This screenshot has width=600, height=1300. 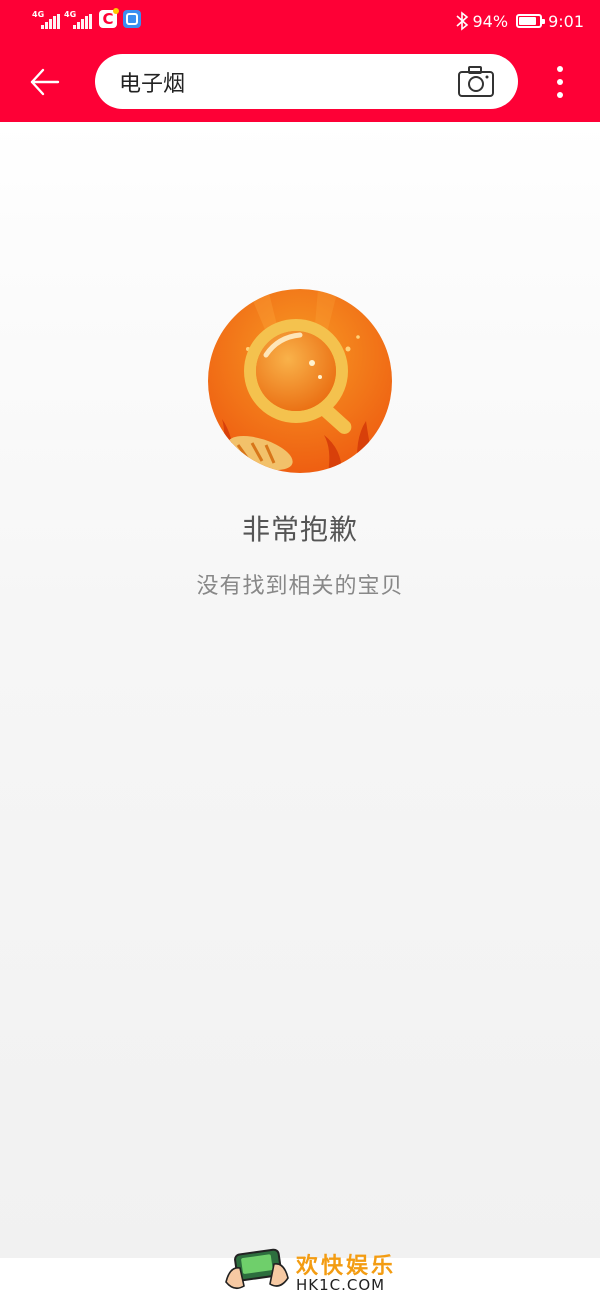 I want to click on battery-percent: 94%, so click(x=490, y=21).